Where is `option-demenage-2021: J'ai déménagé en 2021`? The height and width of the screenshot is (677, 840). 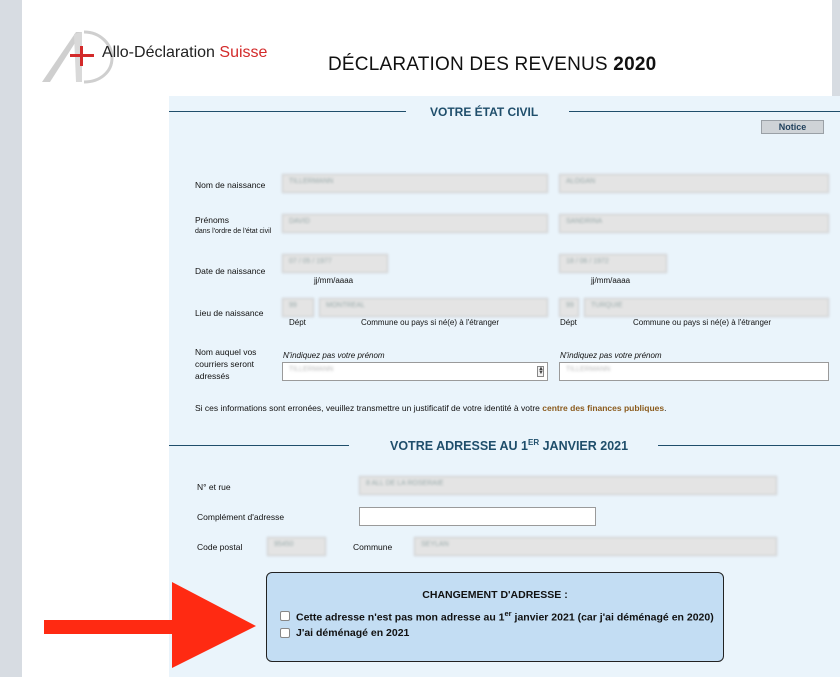
option-demenage-2021: J'ai déménagé en 2021 is located at coordinates (344, 633).